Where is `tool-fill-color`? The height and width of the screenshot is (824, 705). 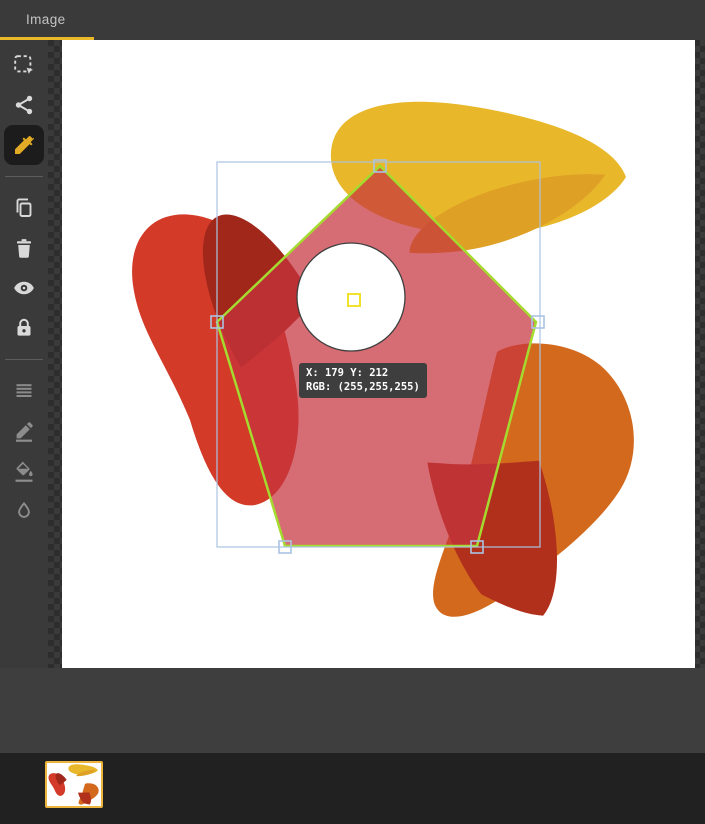 tool-fill-color is located at coordinates (24, 471).